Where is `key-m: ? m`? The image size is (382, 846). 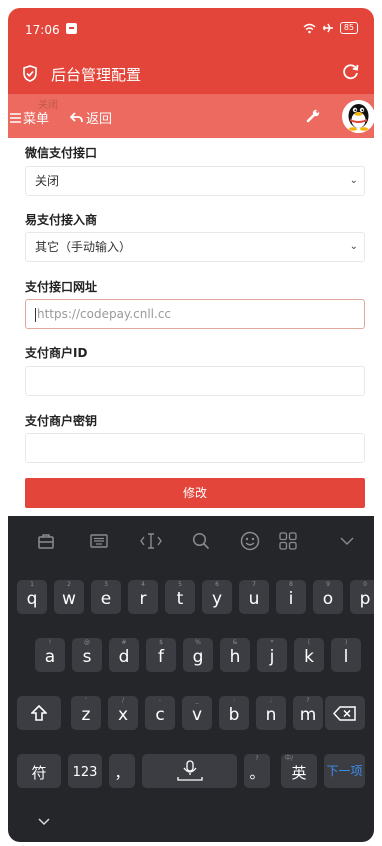
key-m: ? m is located at coordinates (308, 713).